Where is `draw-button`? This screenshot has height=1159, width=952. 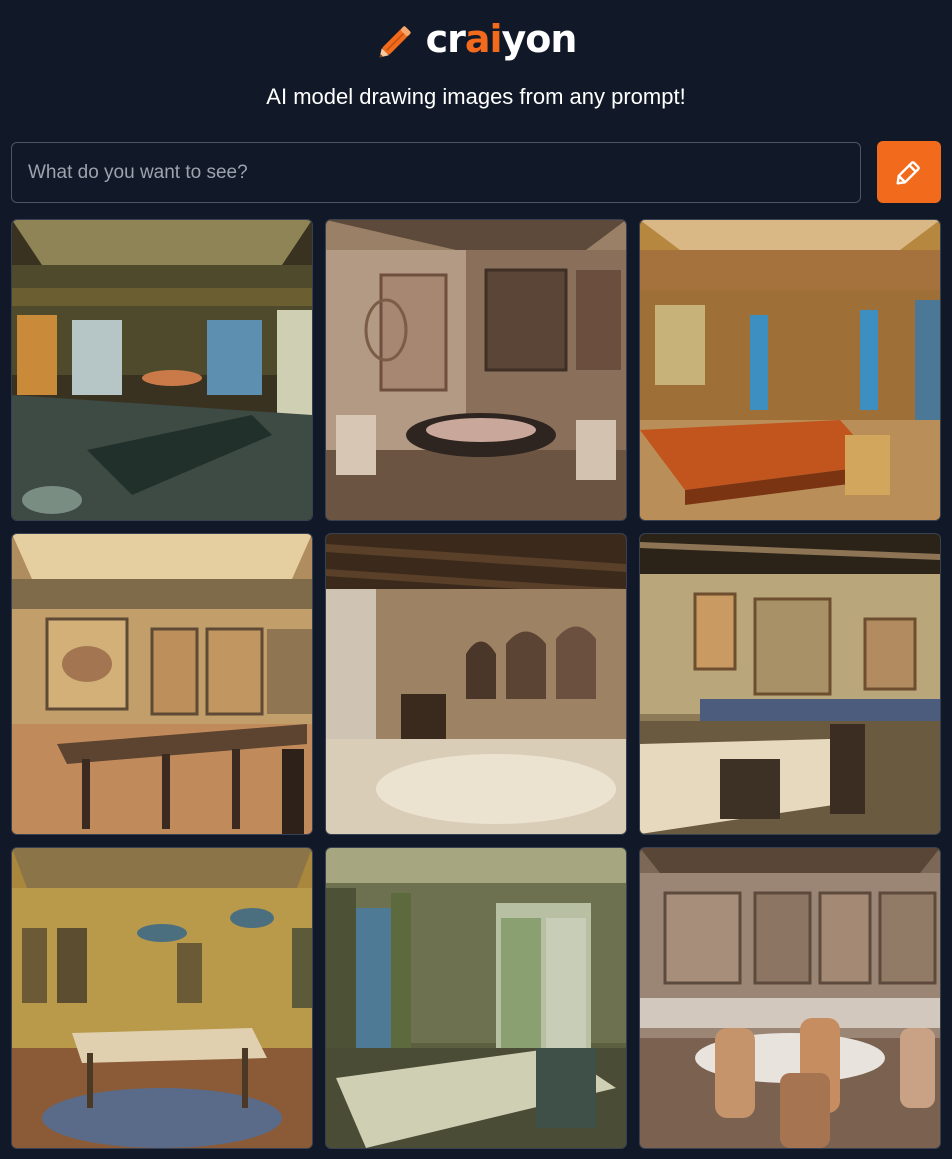 draw-button is located at coordinates (909, 172).